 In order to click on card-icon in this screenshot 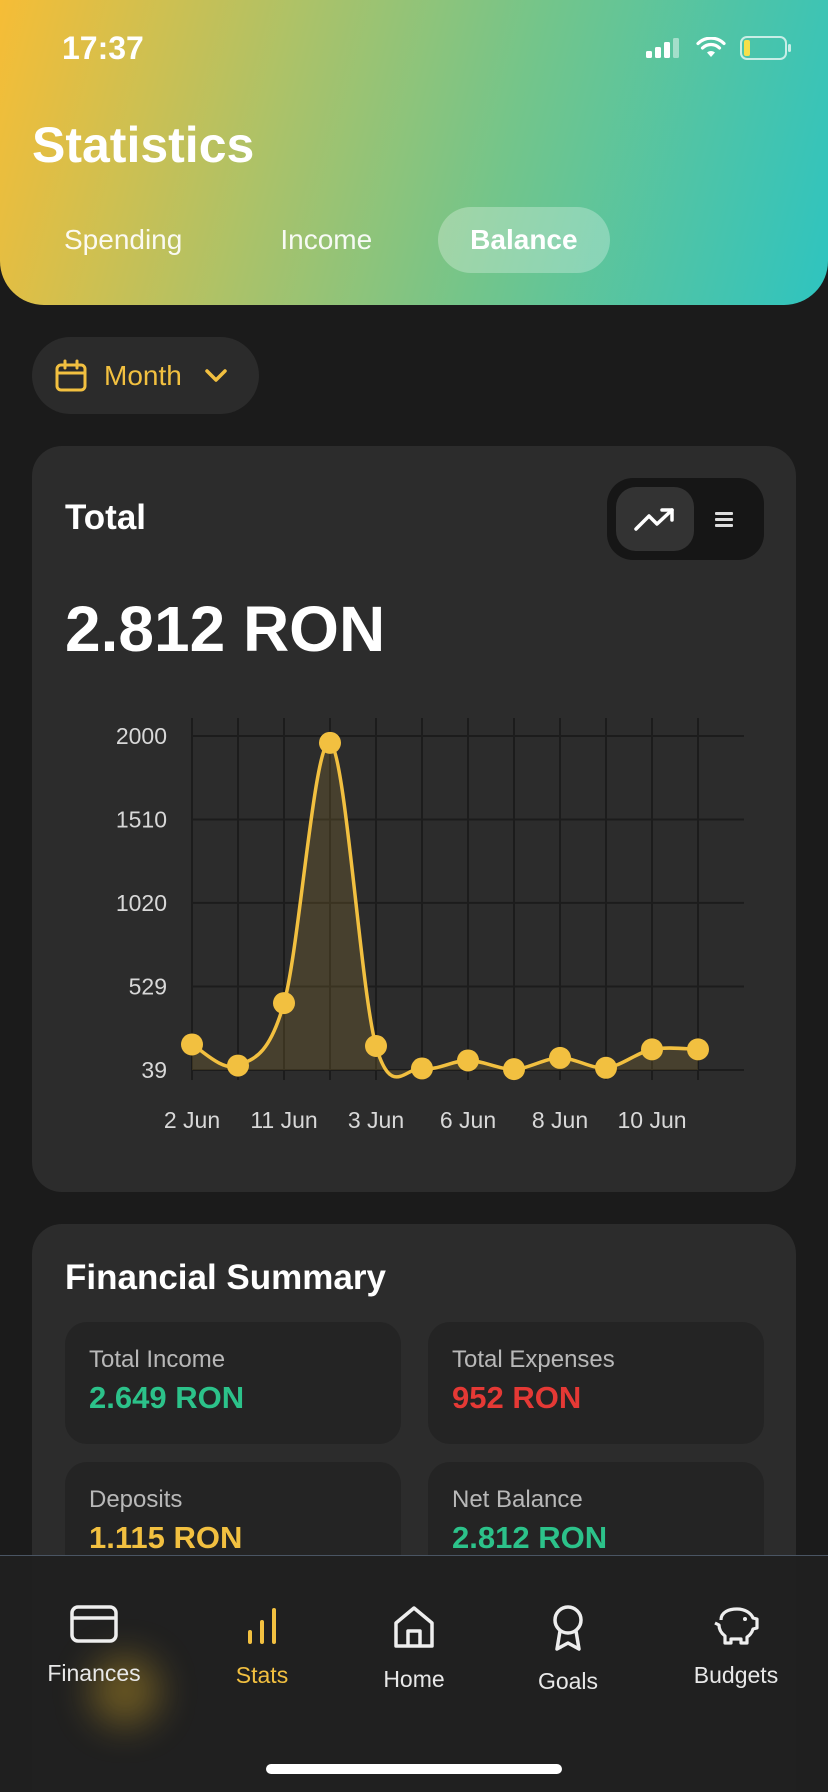, I will do `click(94, 1624)`.